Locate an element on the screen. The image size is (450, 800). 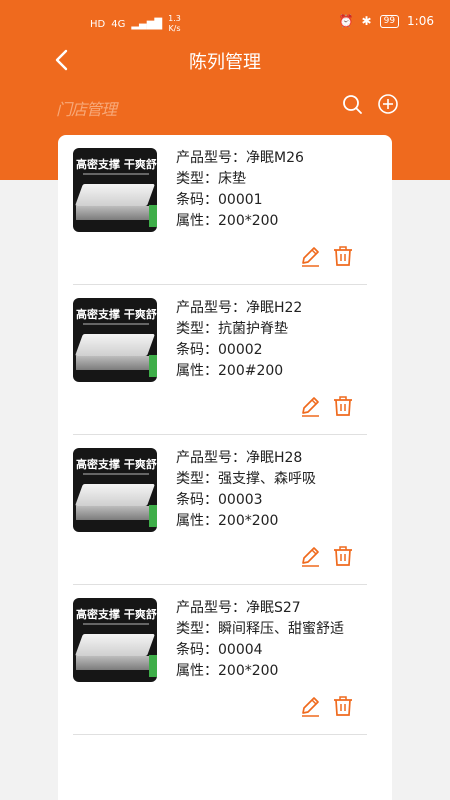
model-value: 净眠H28 is located at coordinates (274, 458).